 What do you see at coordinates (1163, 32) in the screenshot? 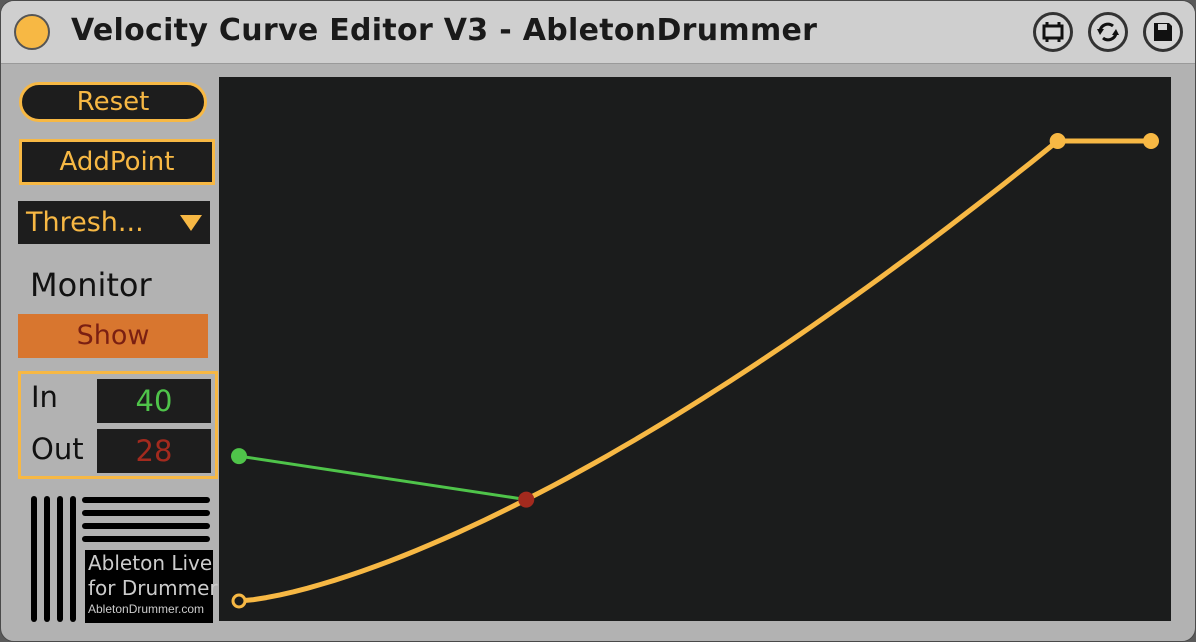
I see `save-icon` at bounding box center [1163, 32].